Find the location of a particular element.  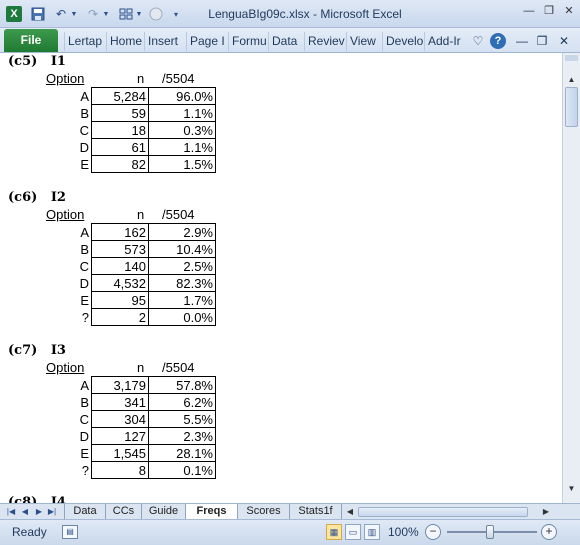

pct-cell: 0.1% is located at coordinates (182, 470).